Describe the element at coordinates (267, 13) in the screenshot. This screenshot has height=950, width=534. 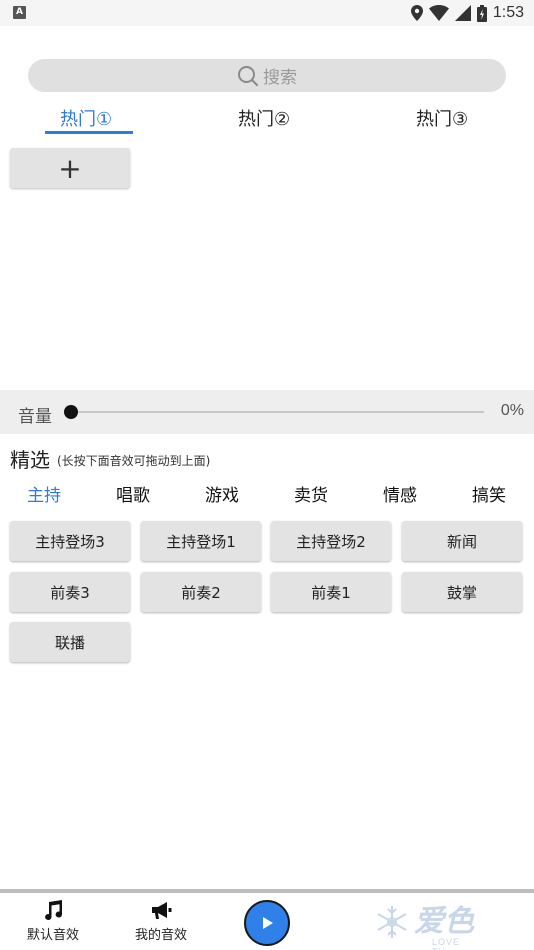
I see `status-bar: A 1:53` at that location.